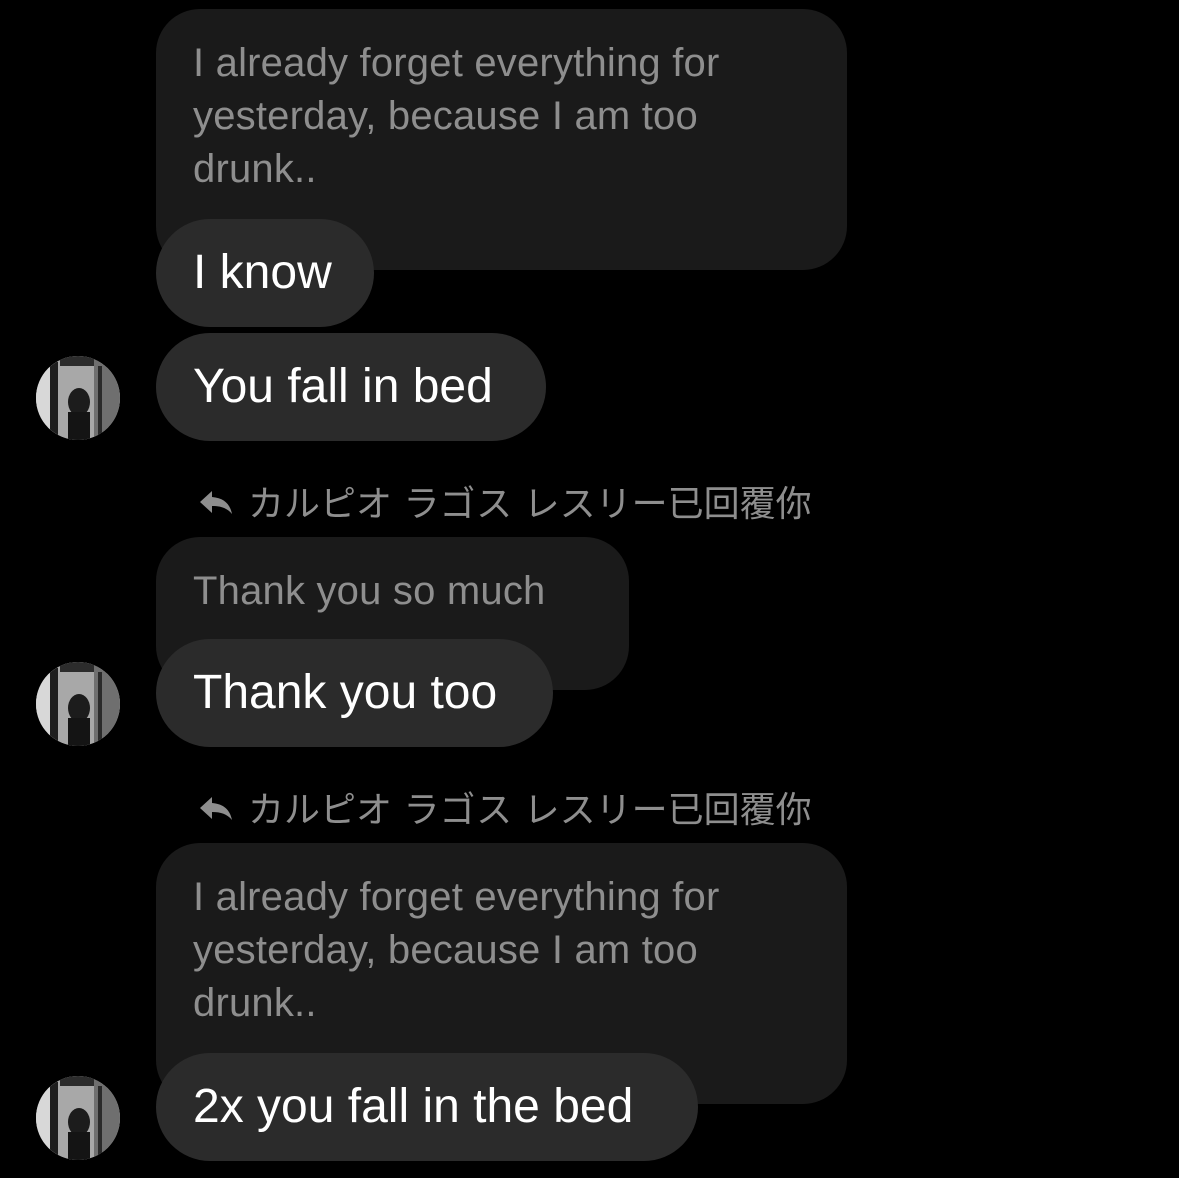 This screenshot has height=1178, width=1179. I want to click on message-bubble: Thank you too, so click(354, 693).